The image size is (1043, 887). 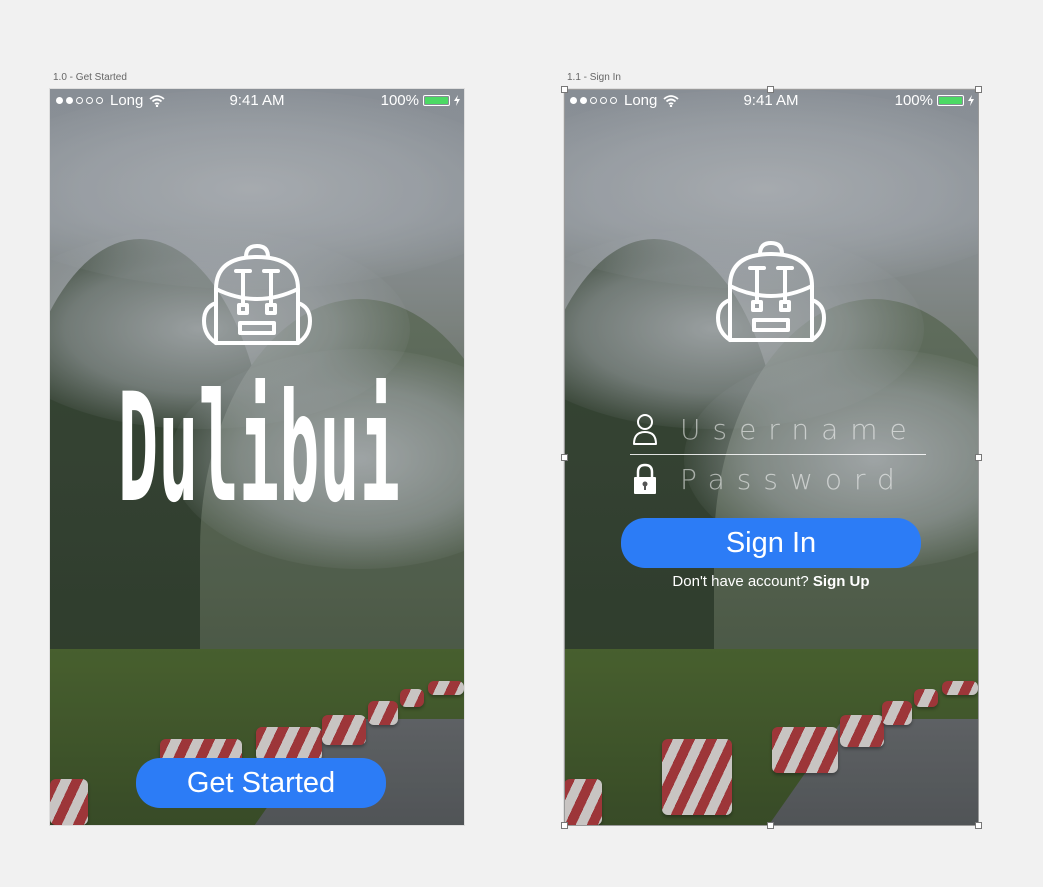 I want to click on brand-wordmark: Dulibui, so click(x=259, y=436).